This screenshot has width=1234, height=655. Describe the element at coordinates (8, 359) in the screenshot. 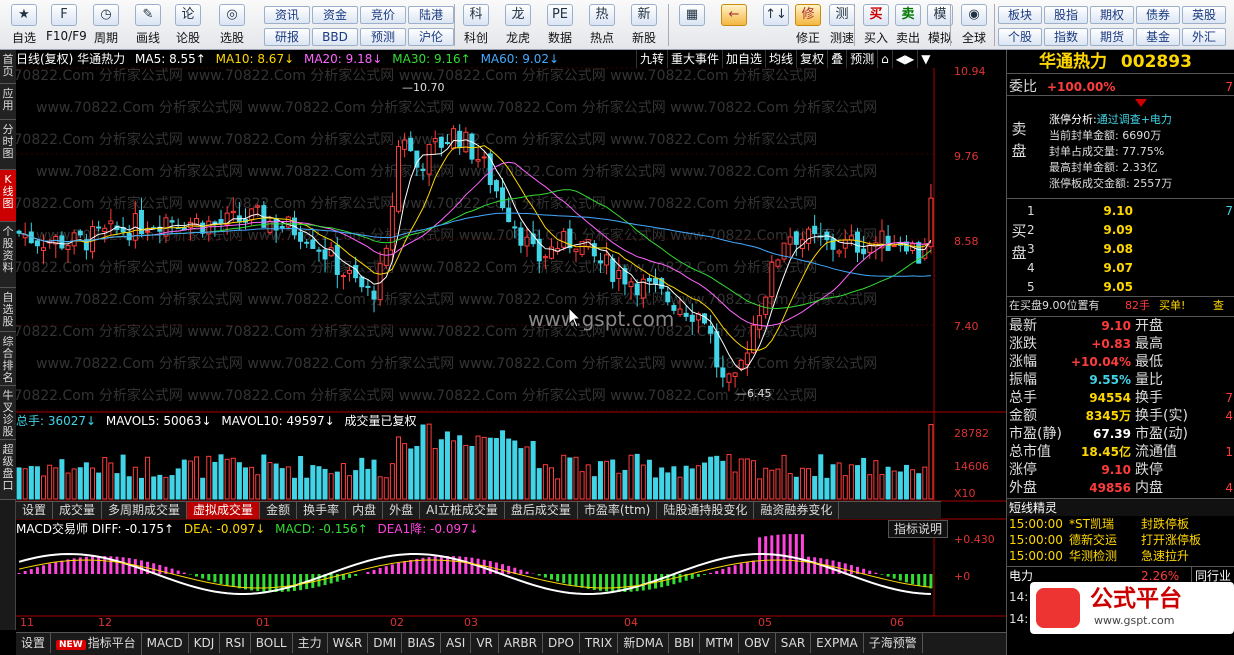

I see `left-nav-item: 综合排名` at that location.